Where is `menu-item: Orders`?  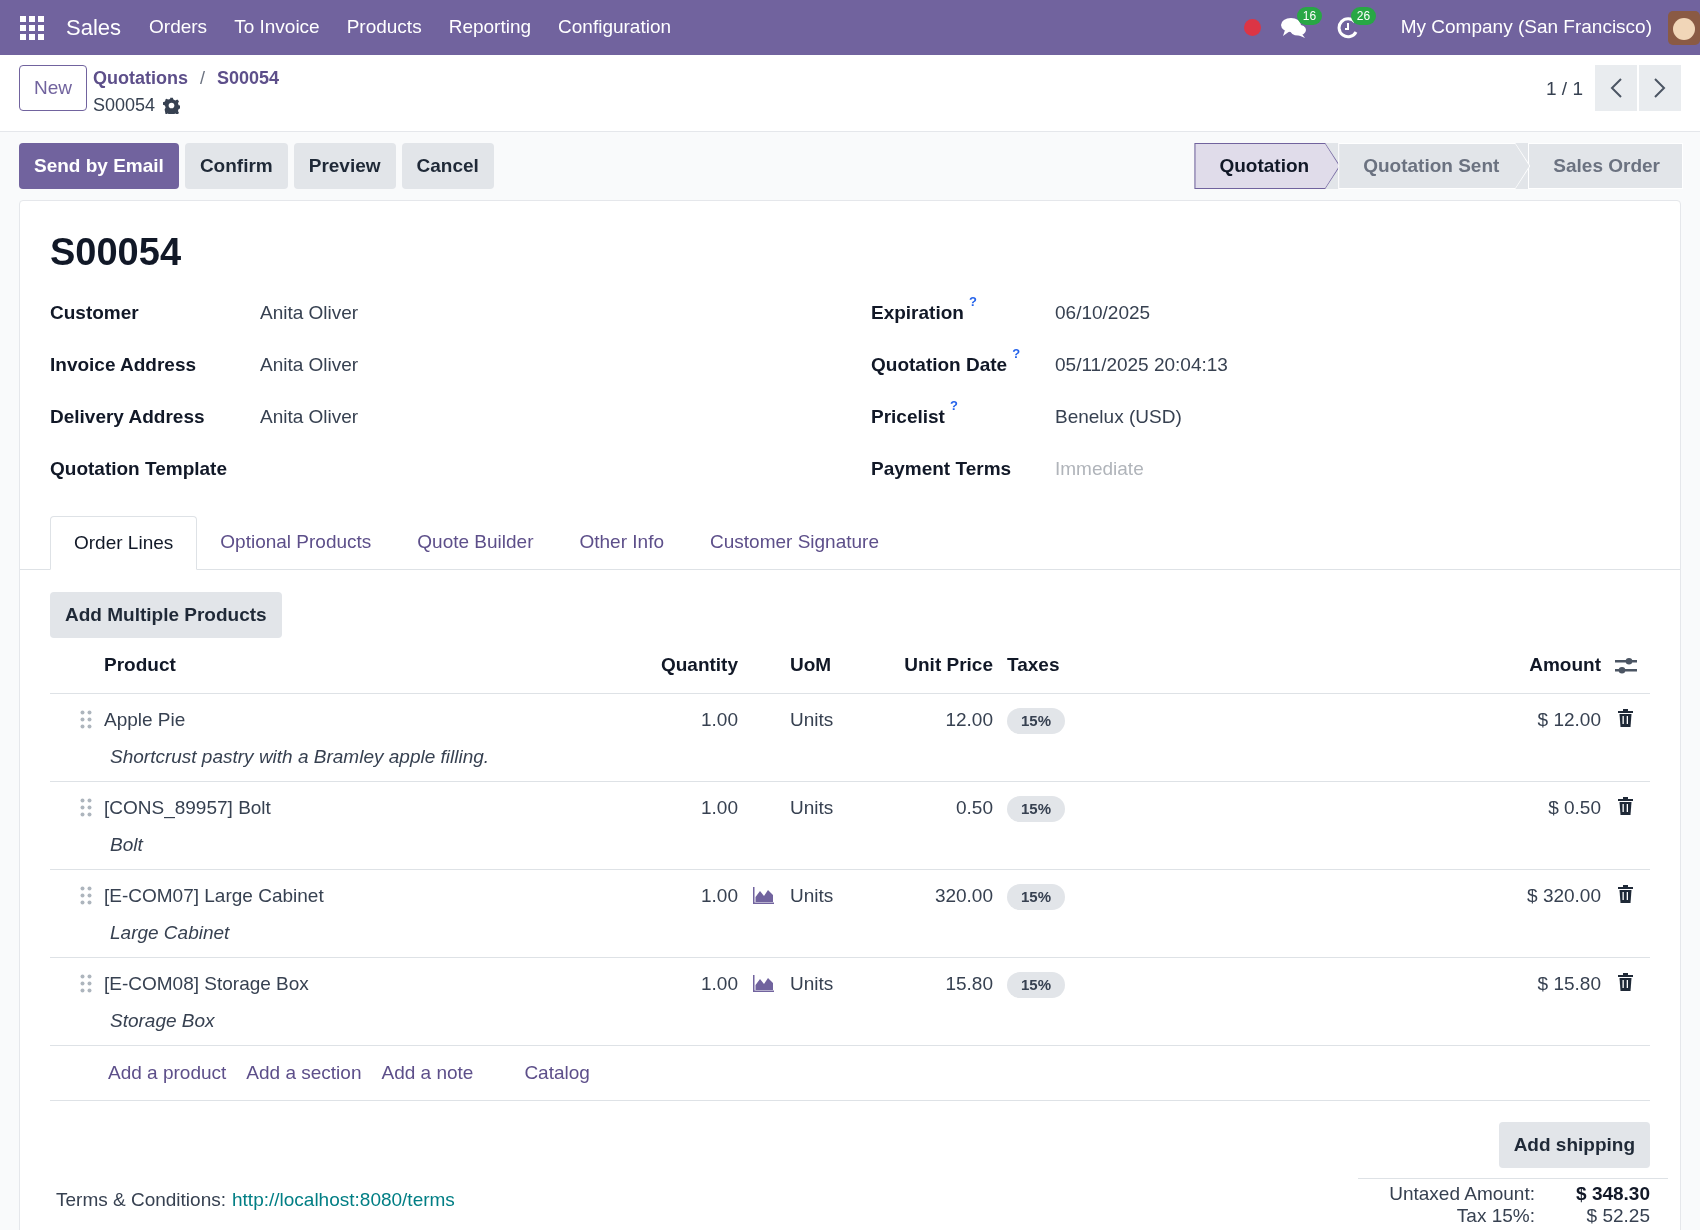 menu-item: Orders is located at coordinates (178, 27).